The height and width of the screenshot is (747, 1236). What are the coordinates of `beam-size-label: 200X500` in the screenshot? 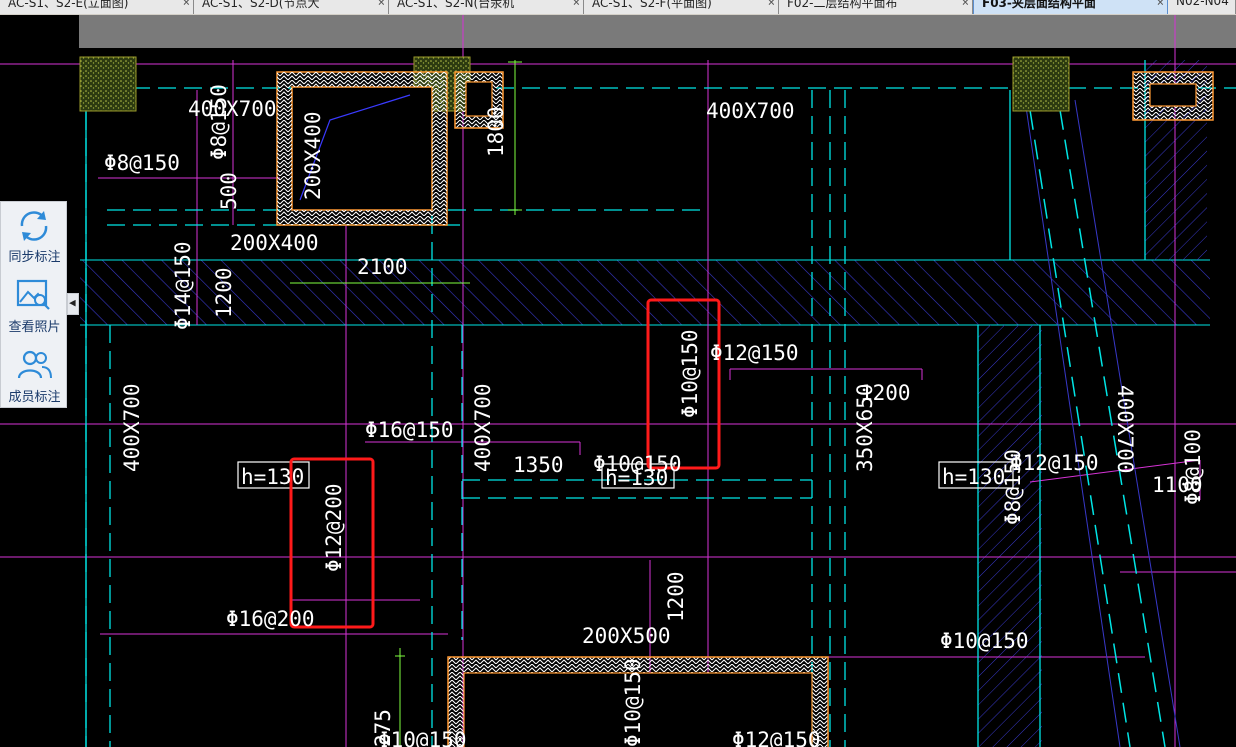 It's located at (626, 636).